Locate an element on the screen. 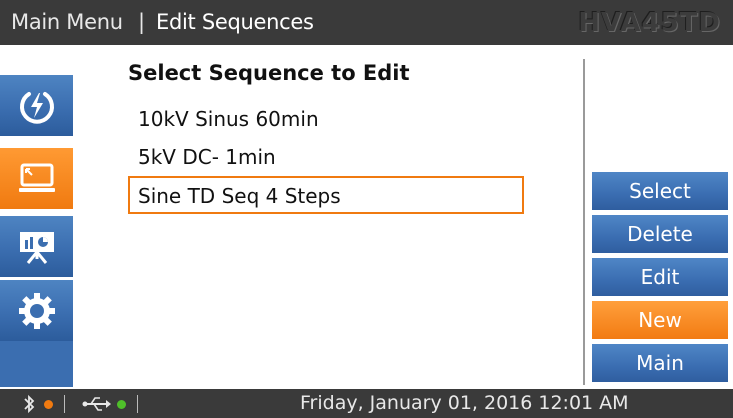 Image resolution: width=733 pixels, height=418 pixels. monitor-icon is located at coordinates (36, 177).